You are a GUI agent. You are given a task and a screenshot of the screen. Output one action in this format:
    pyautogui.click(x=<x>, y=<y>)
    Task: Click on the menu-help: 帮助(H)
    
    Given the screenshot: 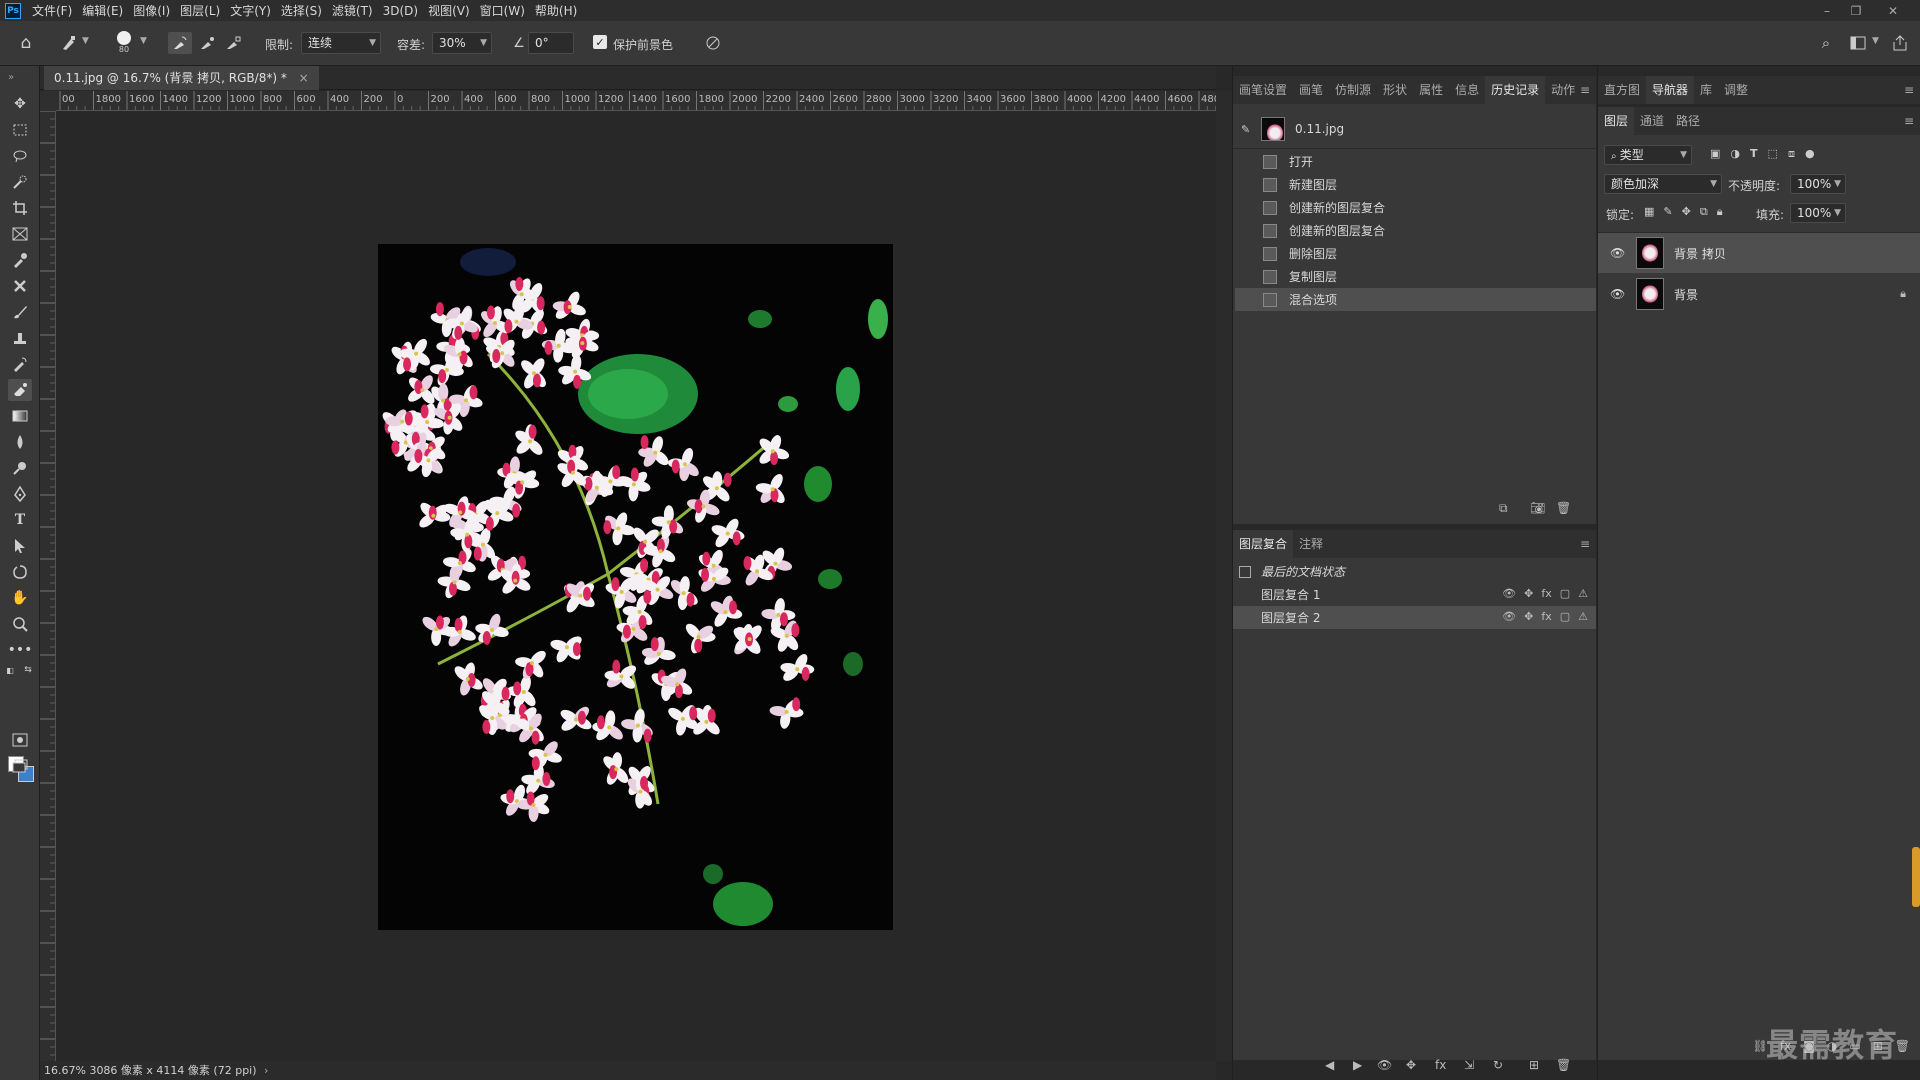 What is the action you would take?
    pyautogui.click(x=556, y=10)
    